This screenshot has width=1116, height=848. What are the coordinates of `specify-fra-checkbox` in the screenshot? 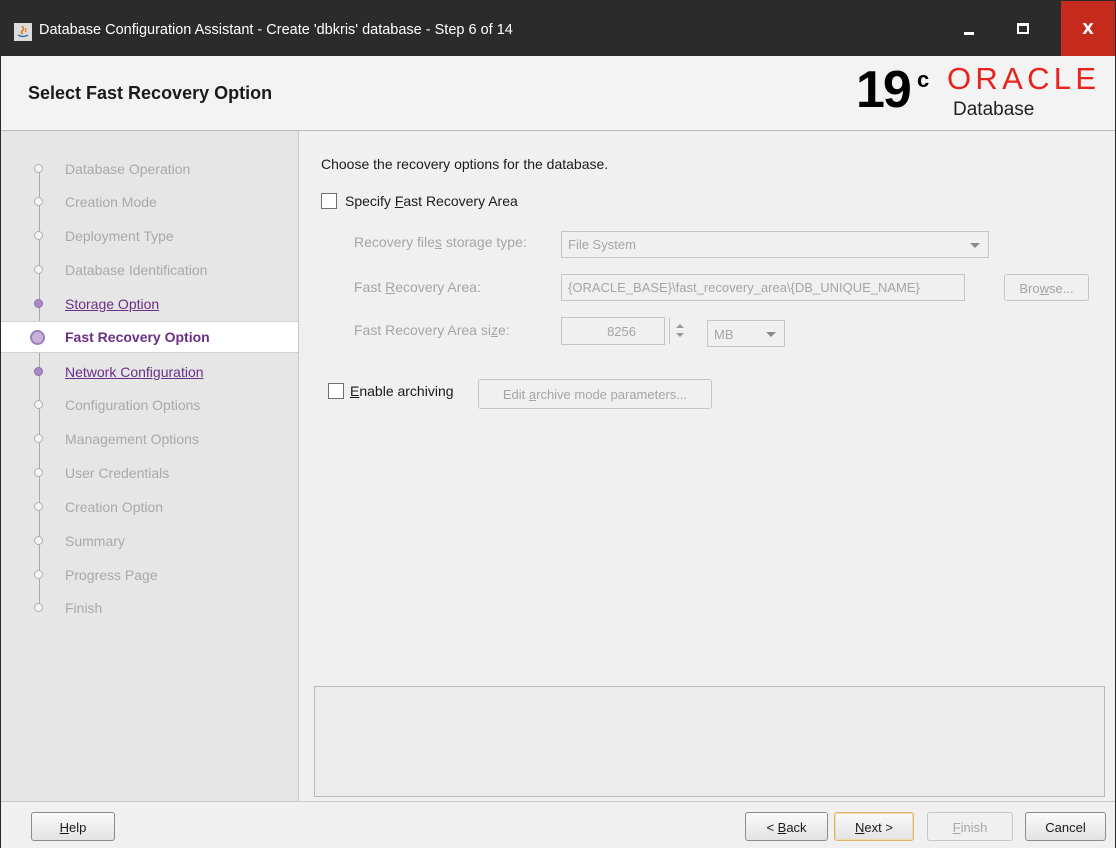 It's located at (329, 201).